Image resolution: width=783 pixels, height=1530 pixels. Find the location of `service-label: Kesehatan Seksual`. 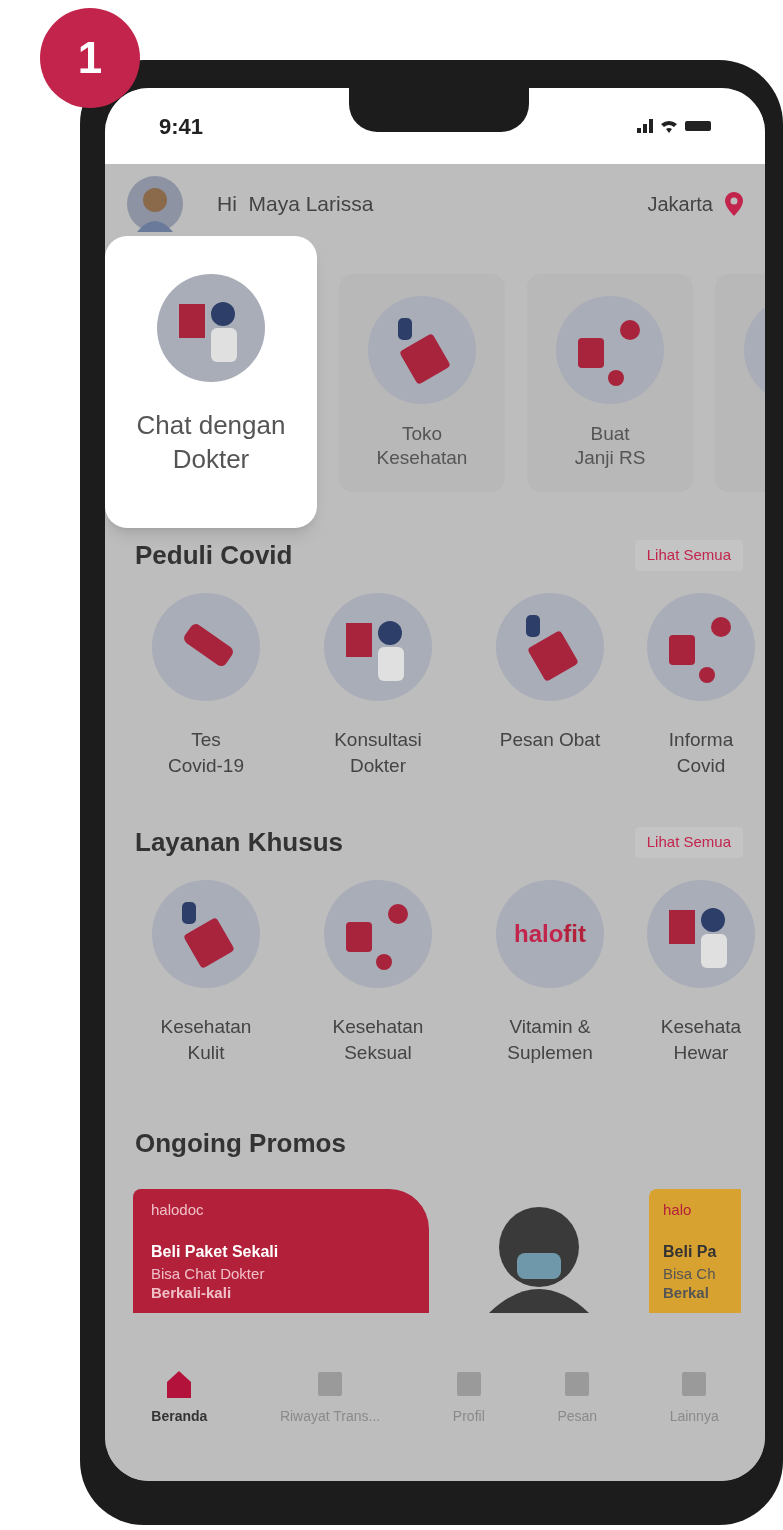

service-label: Kesehatan Seksual is located at coordinates (378, 1040).